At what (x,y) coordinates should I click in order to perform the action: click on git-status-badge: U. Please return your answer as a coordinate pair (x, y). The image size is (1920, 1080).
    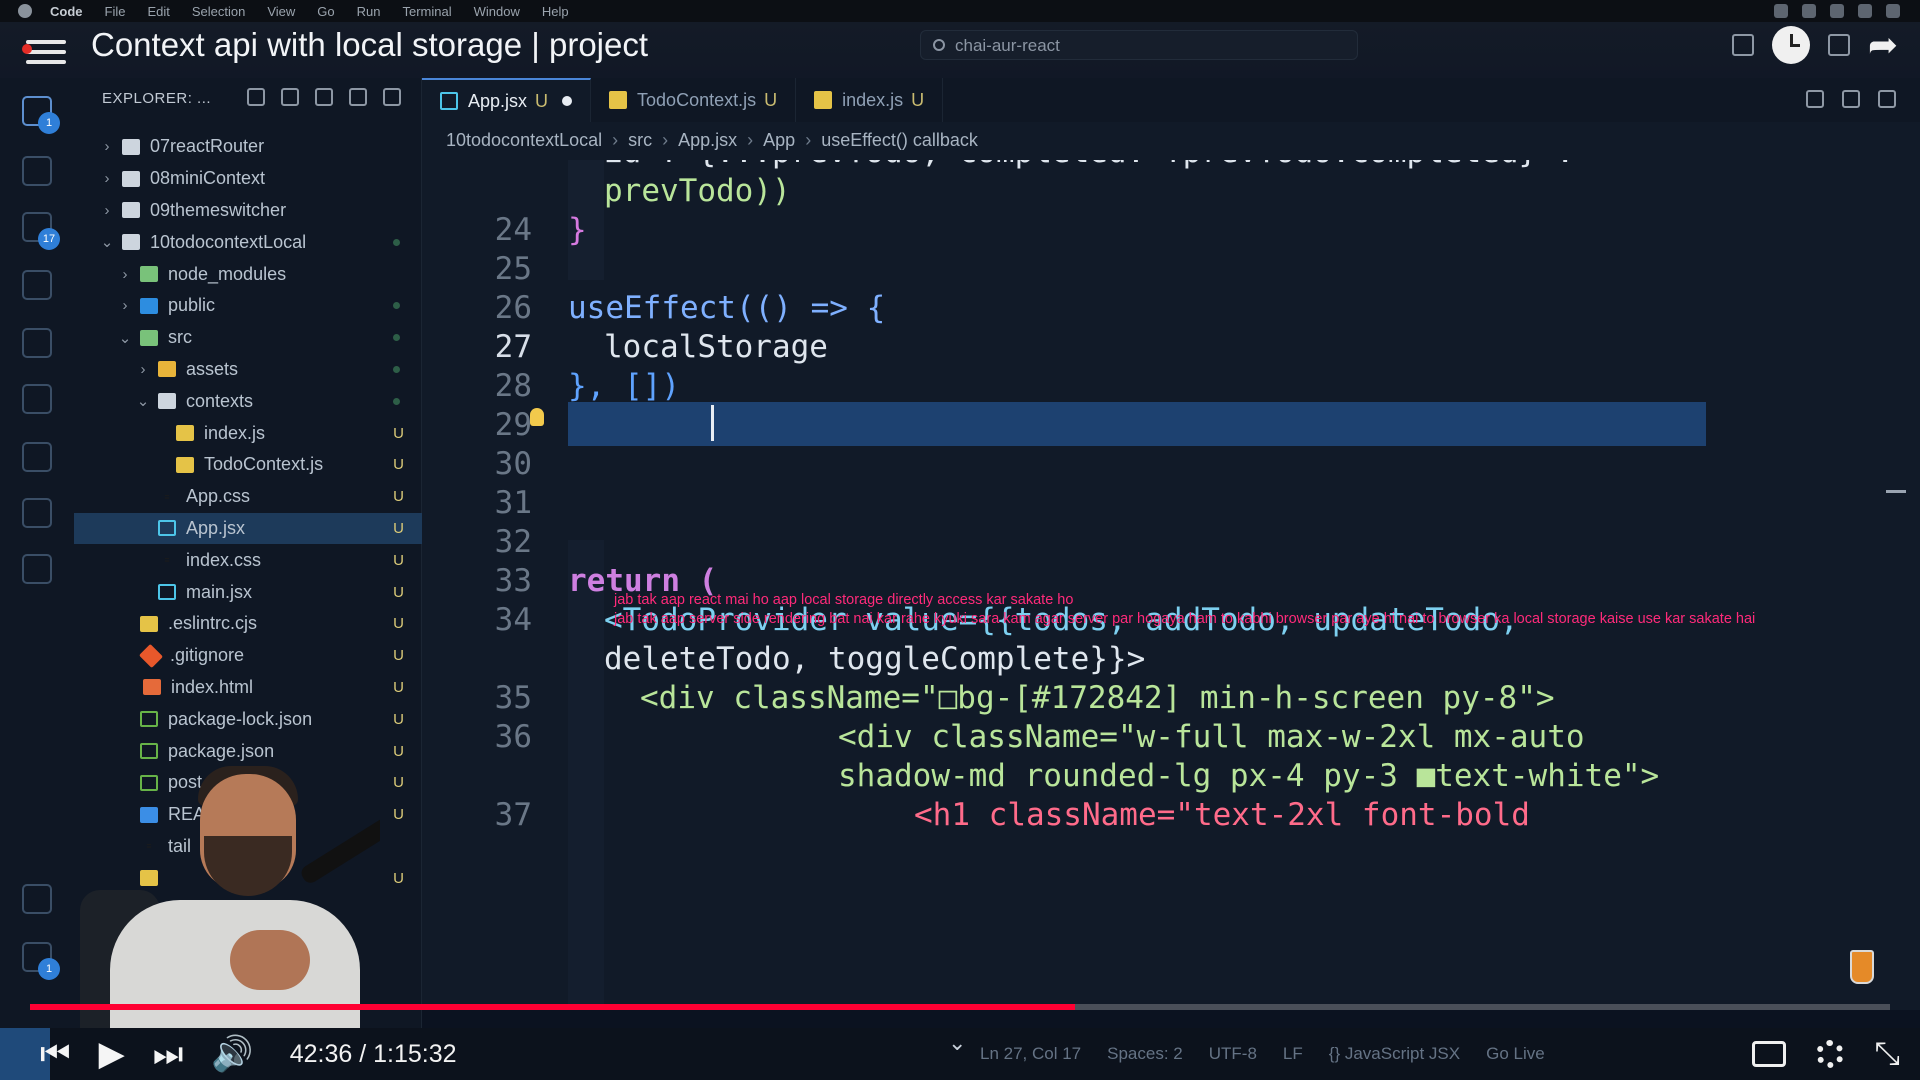
    Looking at the image, I should click on (398, 560).